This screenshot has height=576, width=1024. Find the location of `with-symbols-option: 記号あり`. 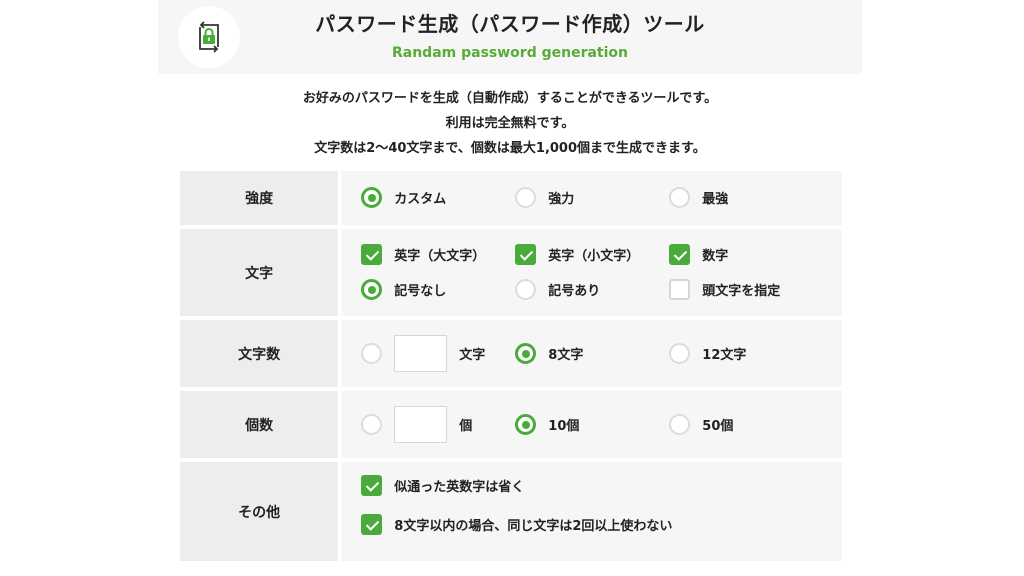

with-symbols-option: 記号あり is located at coordinates (557, 289).